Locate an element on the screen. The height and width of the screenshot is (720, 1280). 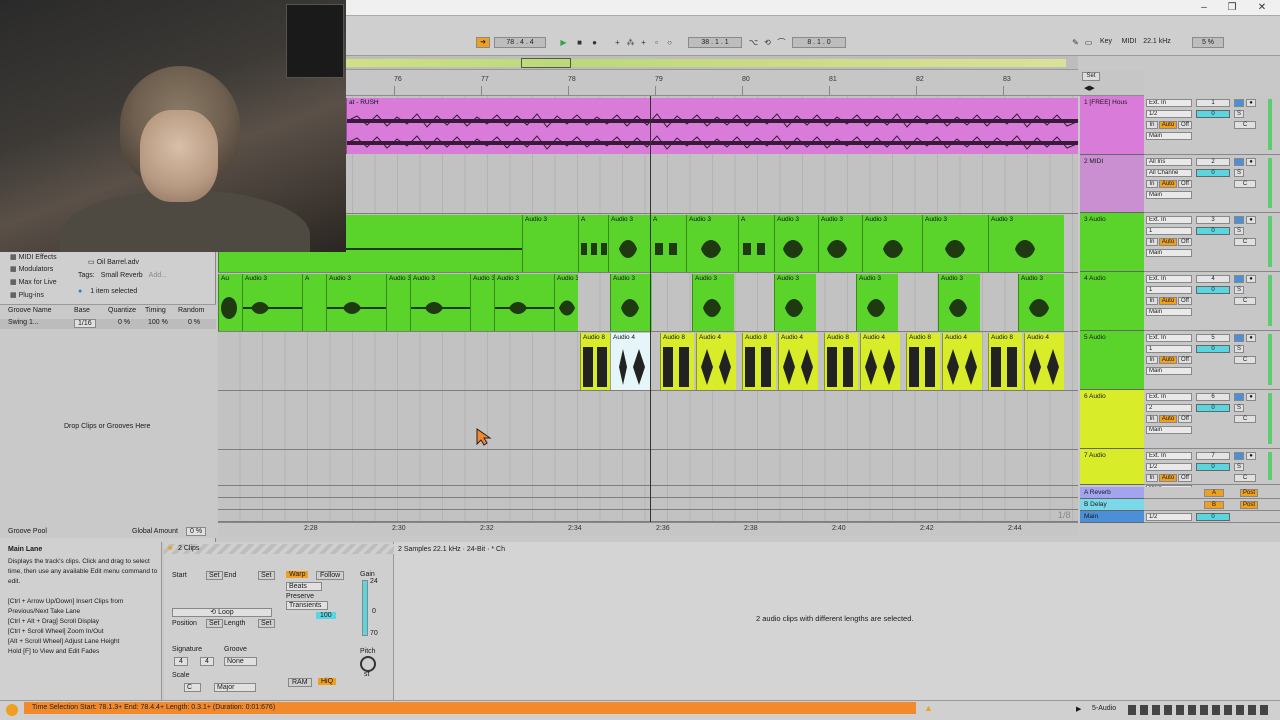
input-channel-select: 1 is located at coordinates (1169, 231).